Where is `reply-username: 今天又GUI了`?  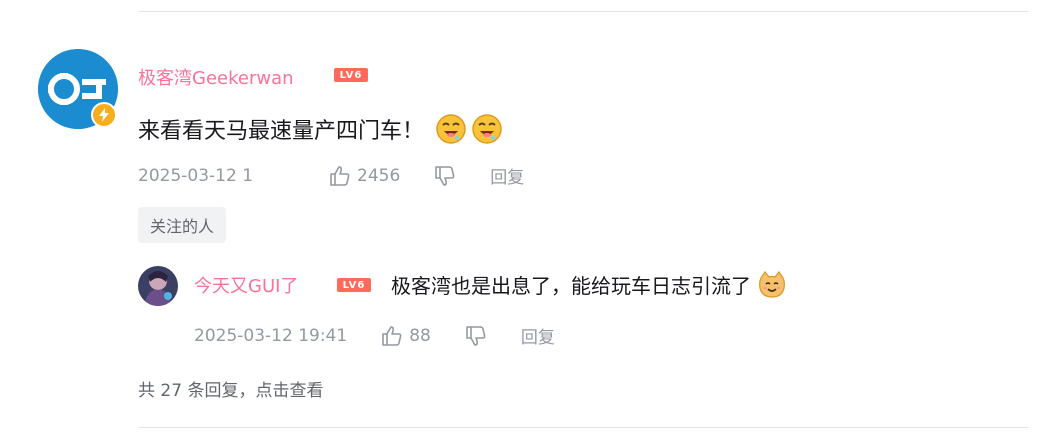 reply-username: 今天又GUI了 is located at coordinates (246, 285).